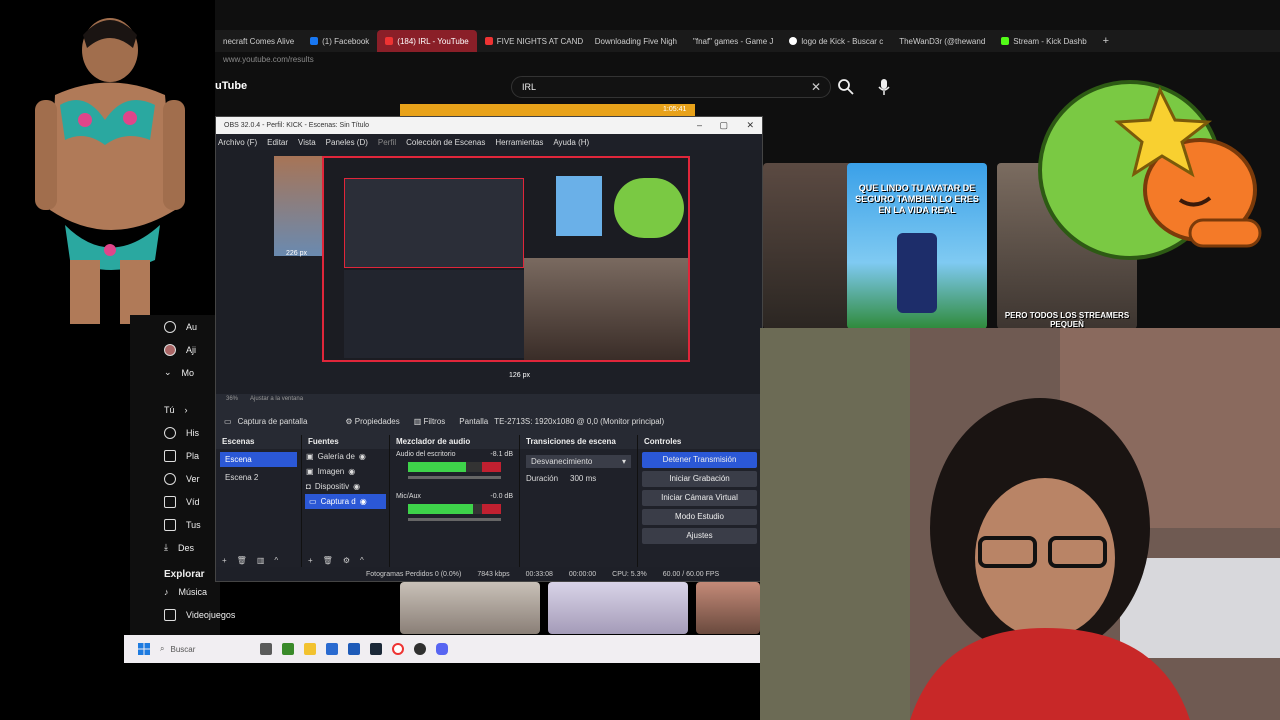 The width and height of the screenshot is (1280, 720). Describe the element at coordinates (175, 478) in the screenshot. I see `sidebar-item-watch-later: Ver` at that location.